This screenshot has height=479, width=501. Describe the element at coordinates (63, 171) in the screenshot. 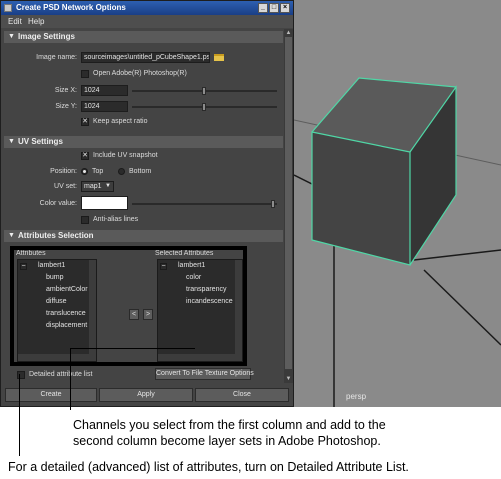

I see `position-label: Position:` at that location.